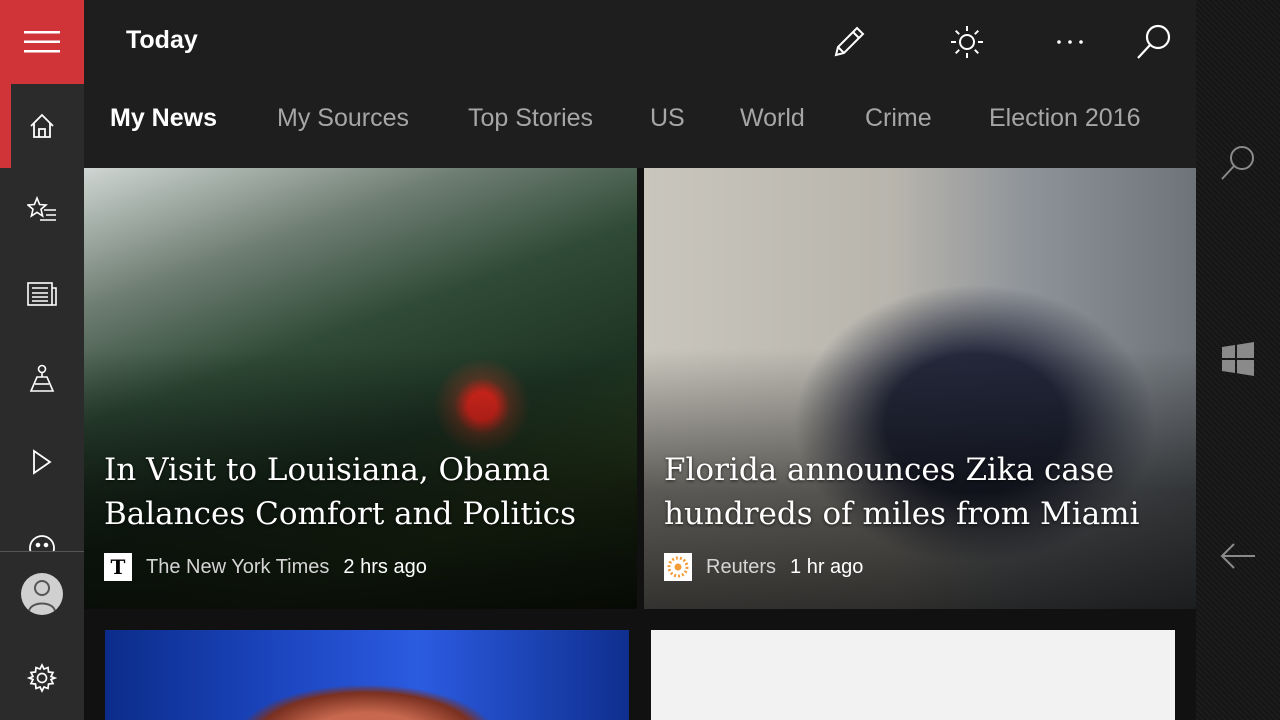  What do you see at coordinates (162, 40) in the screenshot?
I see `page-title: Today` at bounding box center [162, 40].